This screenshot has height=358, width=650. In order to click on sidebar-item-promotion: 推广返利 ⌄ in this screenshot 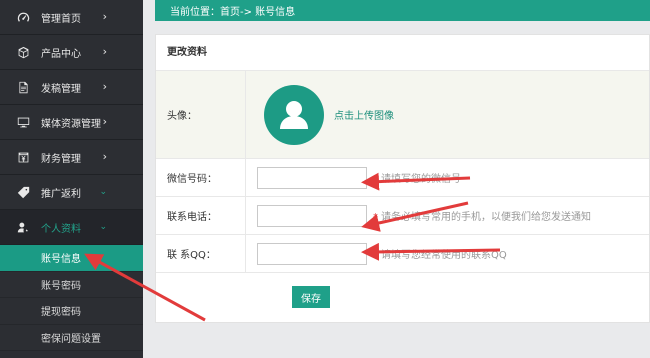, I will do `click(71, 192)`.